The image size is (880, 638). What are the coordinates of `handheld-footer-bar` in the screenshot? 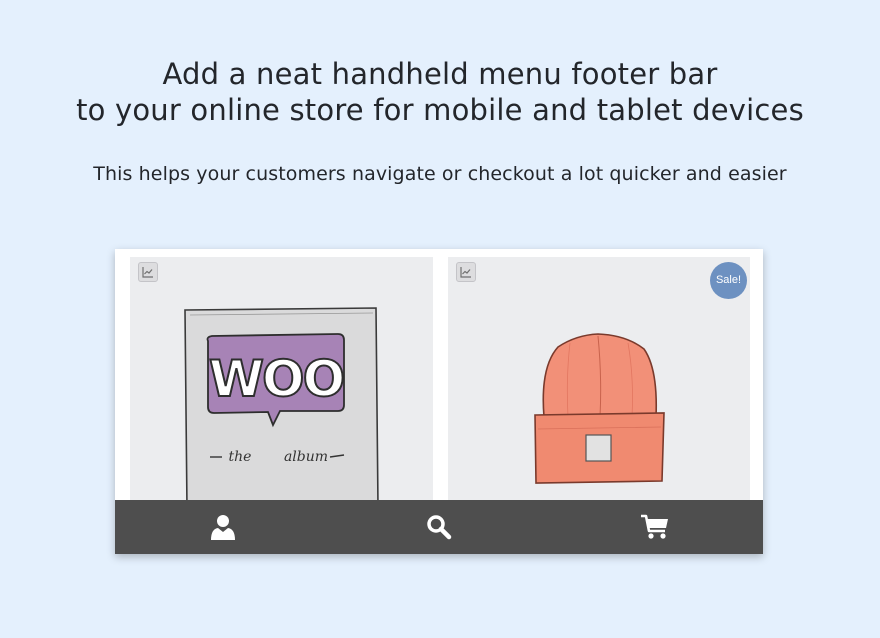 It's located at (439, 527).